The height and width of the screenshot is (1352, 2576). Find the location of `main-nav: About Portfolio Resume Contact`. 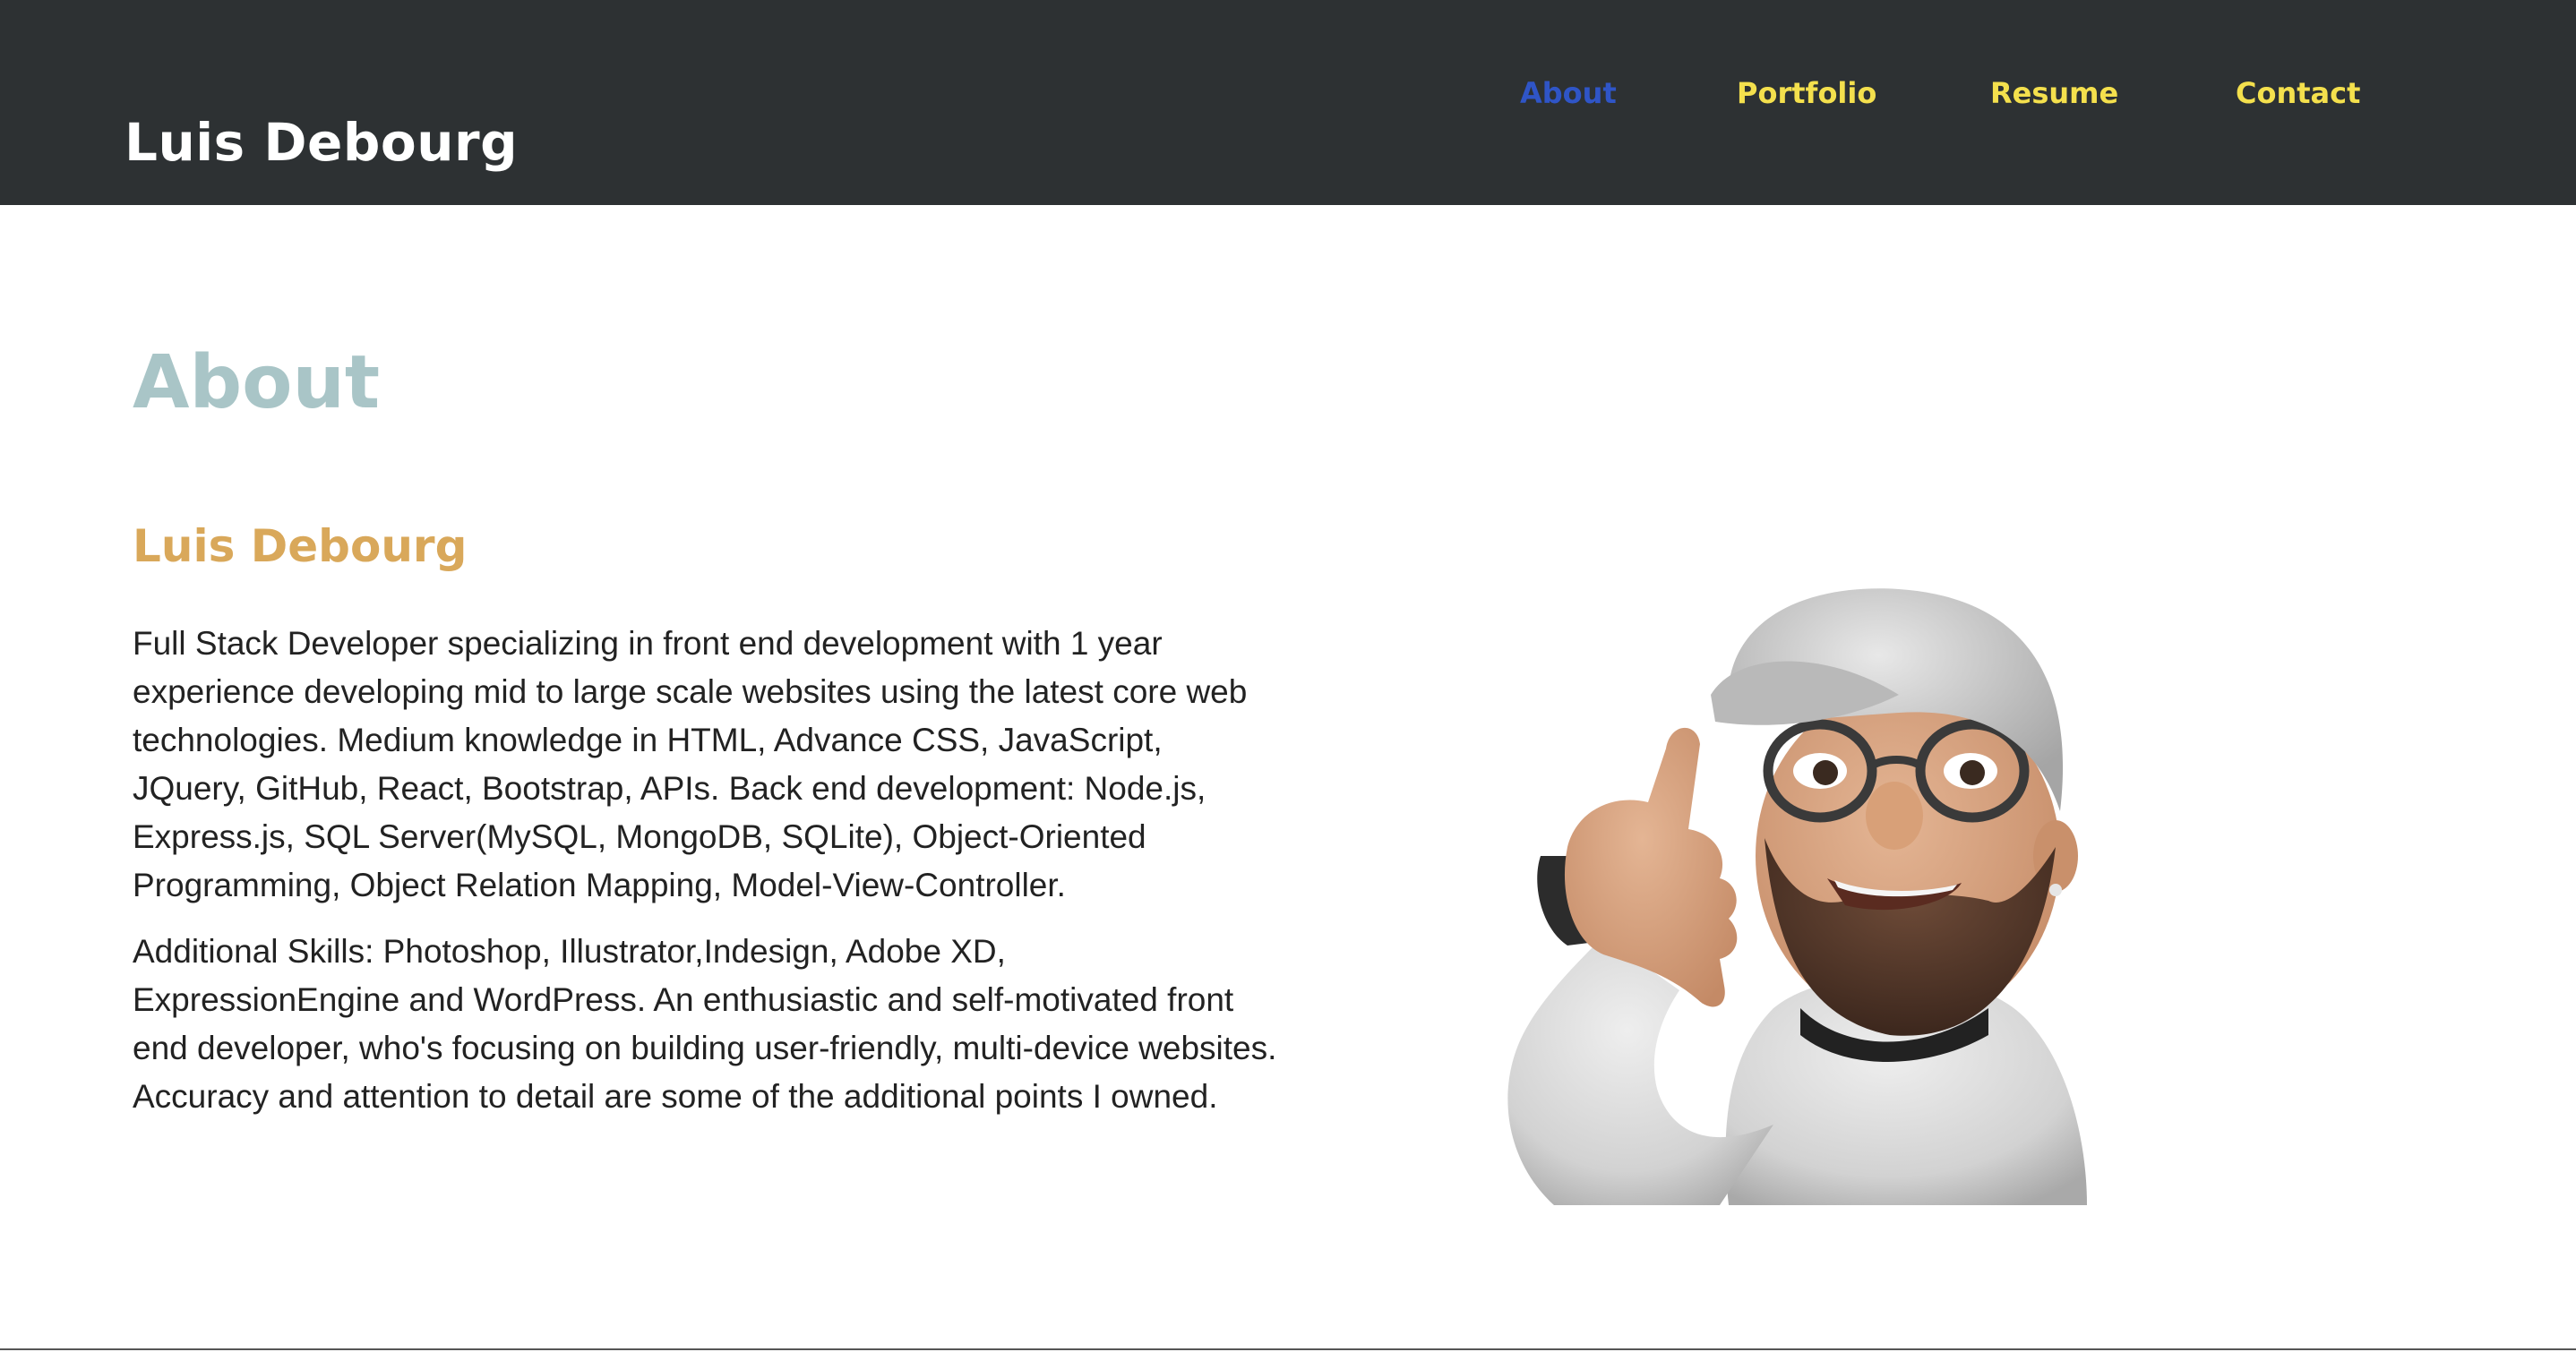

main-nav: About Portfolio Resume Contact is located at coordinates (1288, 93).